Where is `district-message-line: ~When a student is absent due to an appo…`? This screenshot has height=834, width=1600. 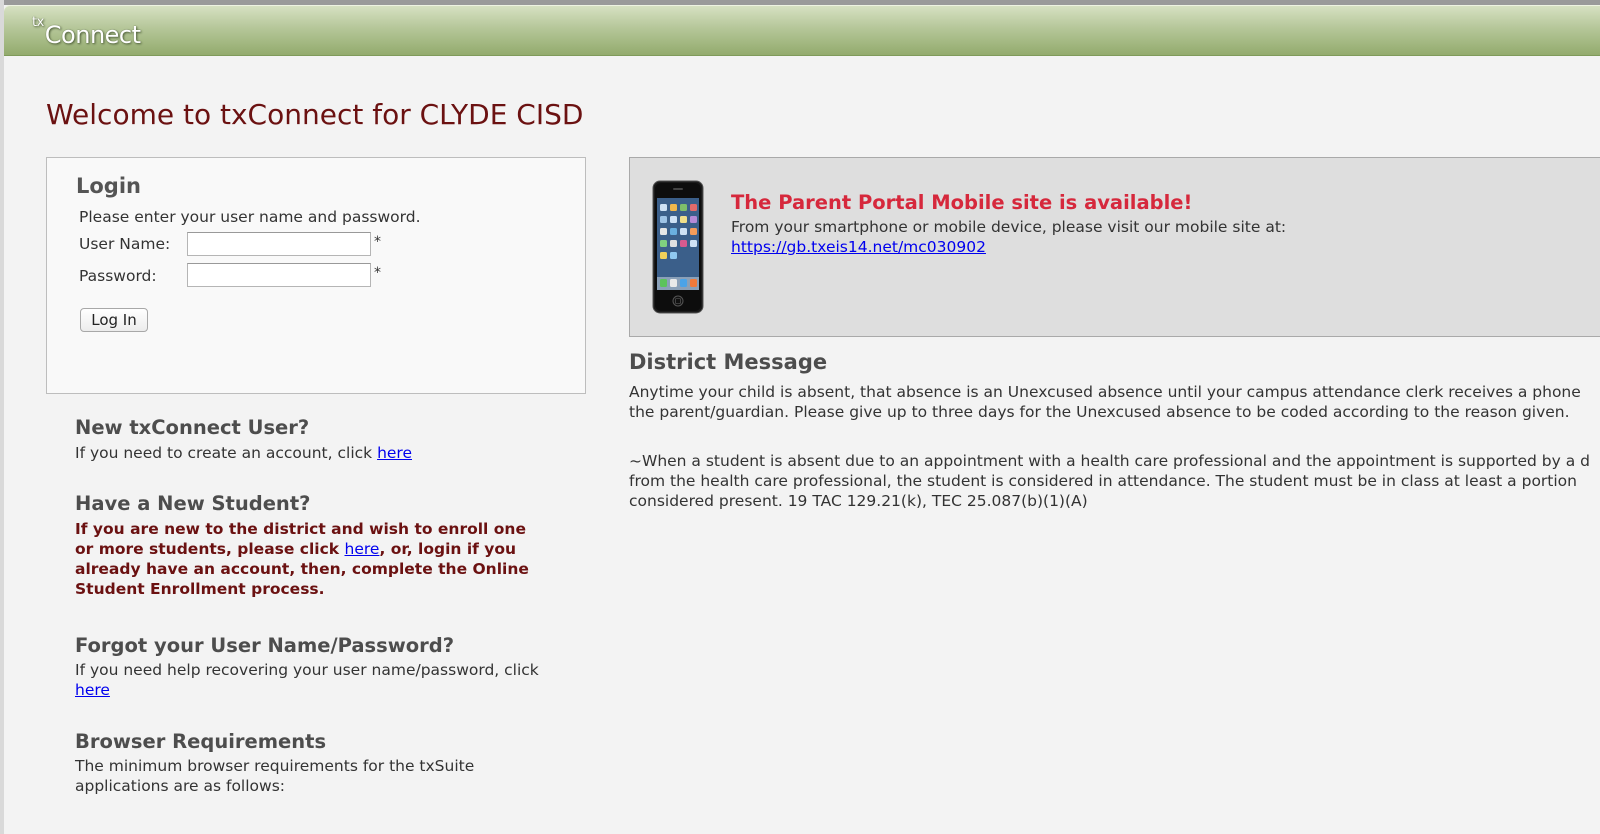
district-message-line: ~When a student is absent due to an appo… is located at coordinates (1109, 461).